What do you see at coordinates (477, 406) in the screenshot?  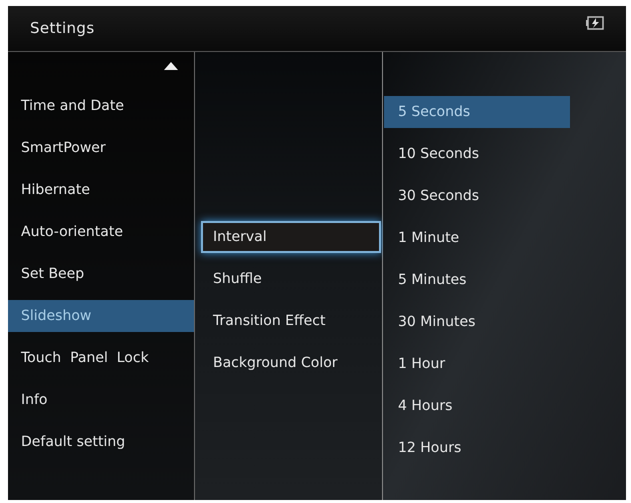 I see `option-item: 4 Hours` at bounding box center [477, 406].